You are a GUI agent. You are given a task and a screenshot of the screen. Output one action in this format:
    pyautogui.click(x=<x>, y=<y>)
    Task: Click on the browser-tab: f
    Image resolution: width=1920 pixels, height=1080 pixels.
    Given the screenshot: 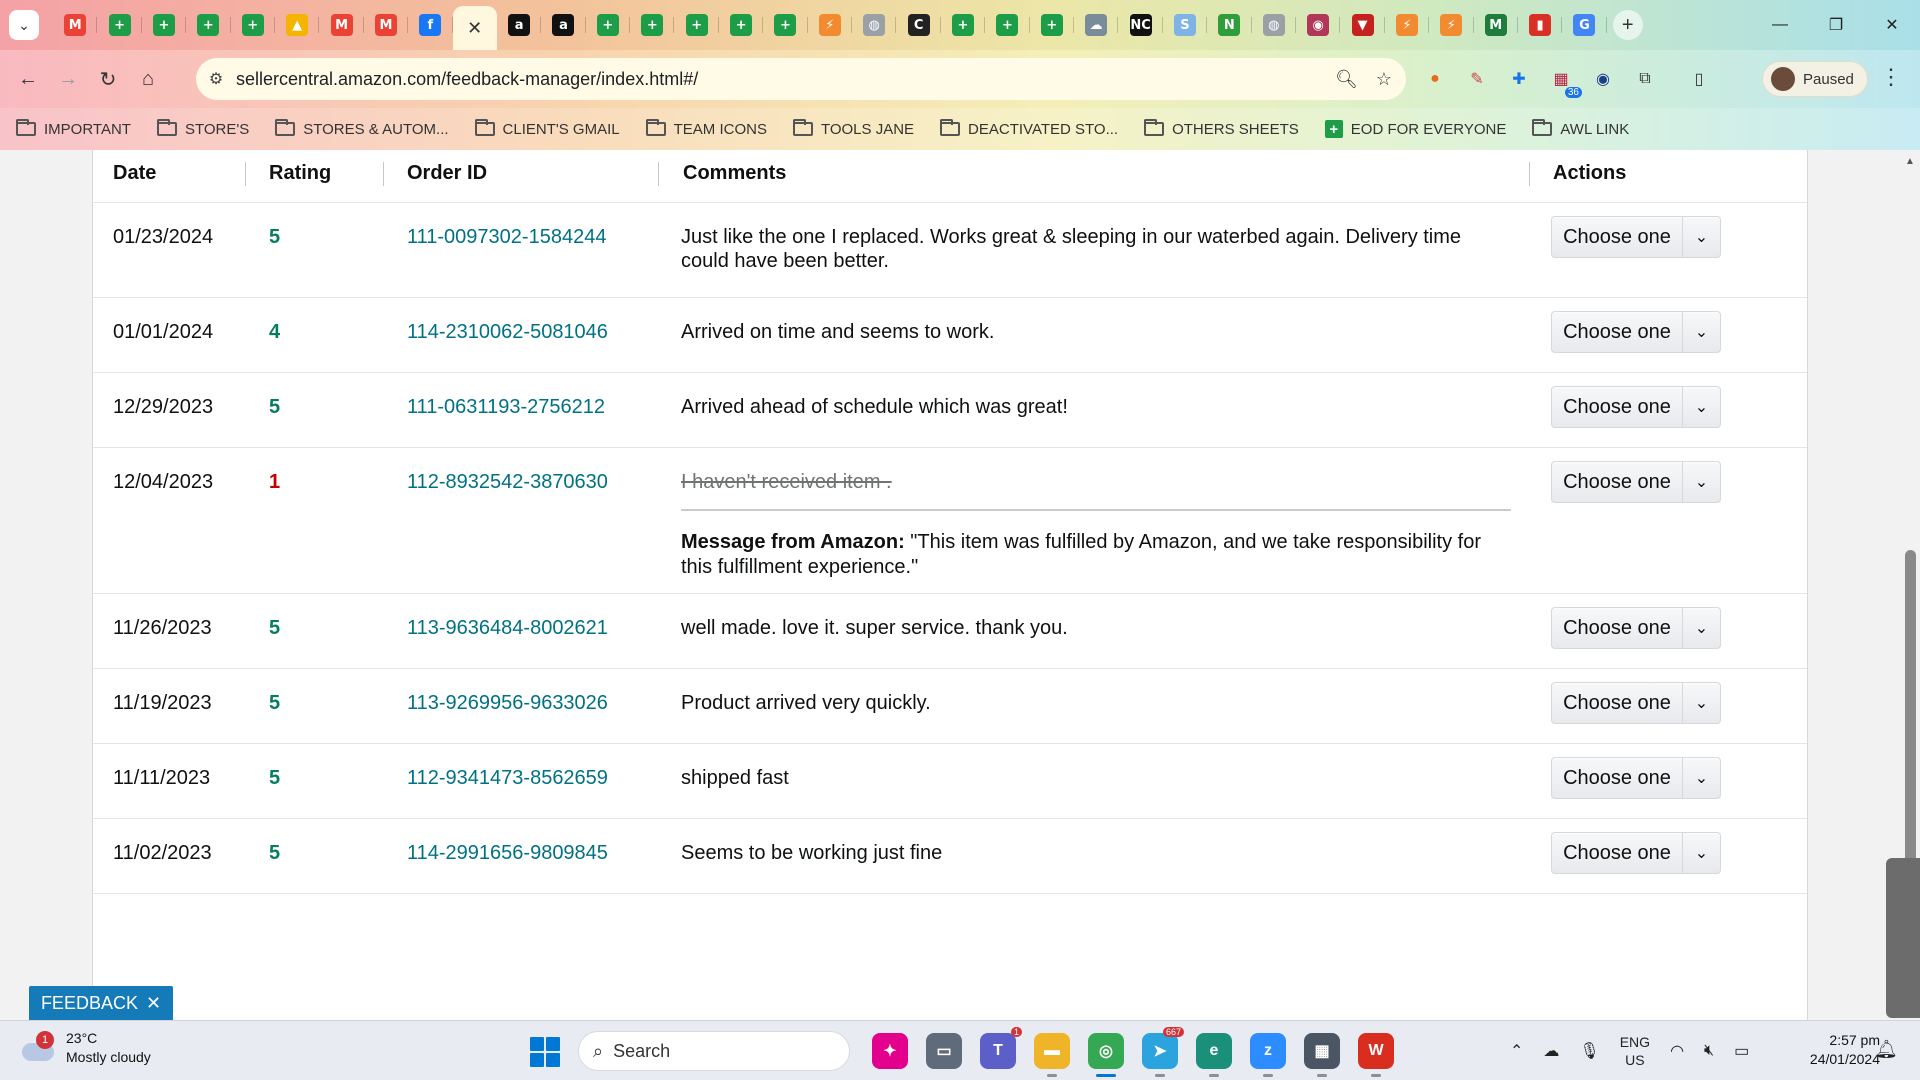 What is the action you would take?
    pyautogui.click(x=430, y=25)
    